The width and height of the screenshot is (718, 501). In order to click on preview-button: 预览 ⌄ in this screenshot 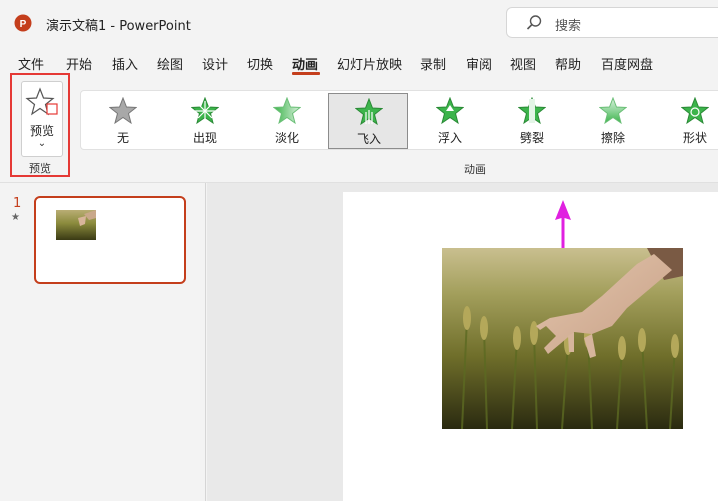, I will do `click(42, 119)`.